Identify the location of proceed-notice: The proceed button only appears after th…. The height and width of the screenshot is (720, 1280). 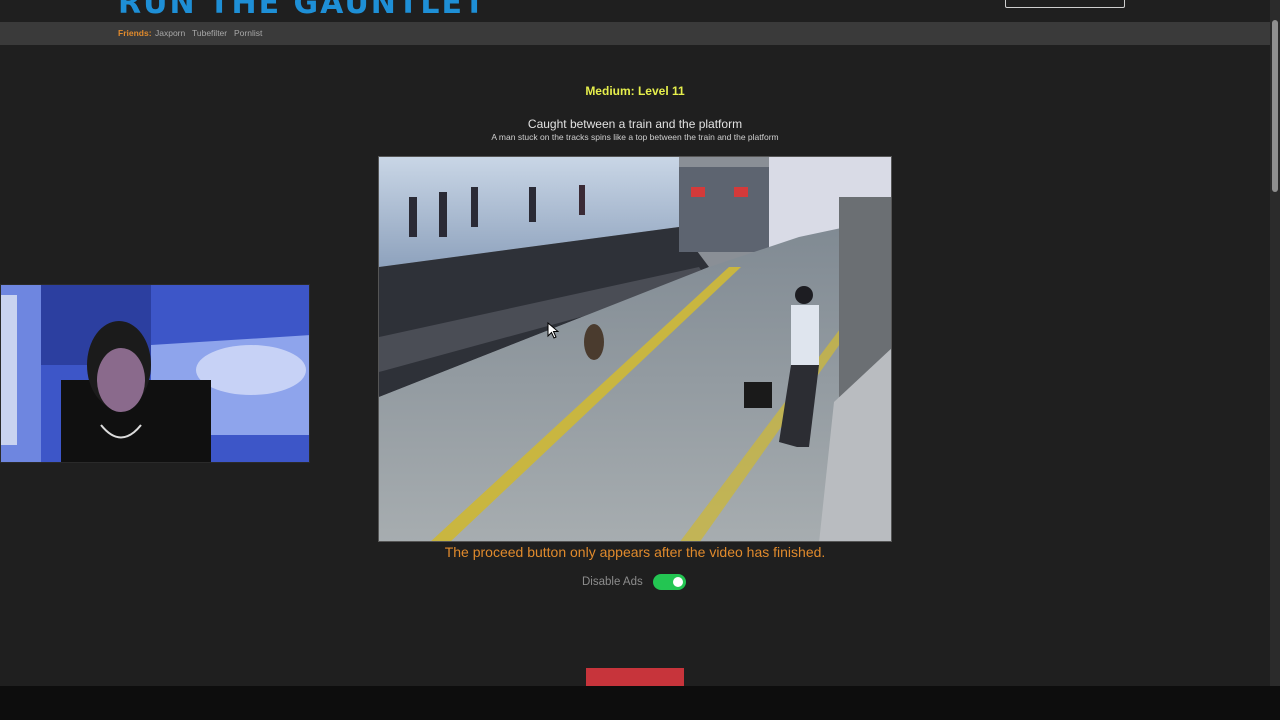
(635, 552).